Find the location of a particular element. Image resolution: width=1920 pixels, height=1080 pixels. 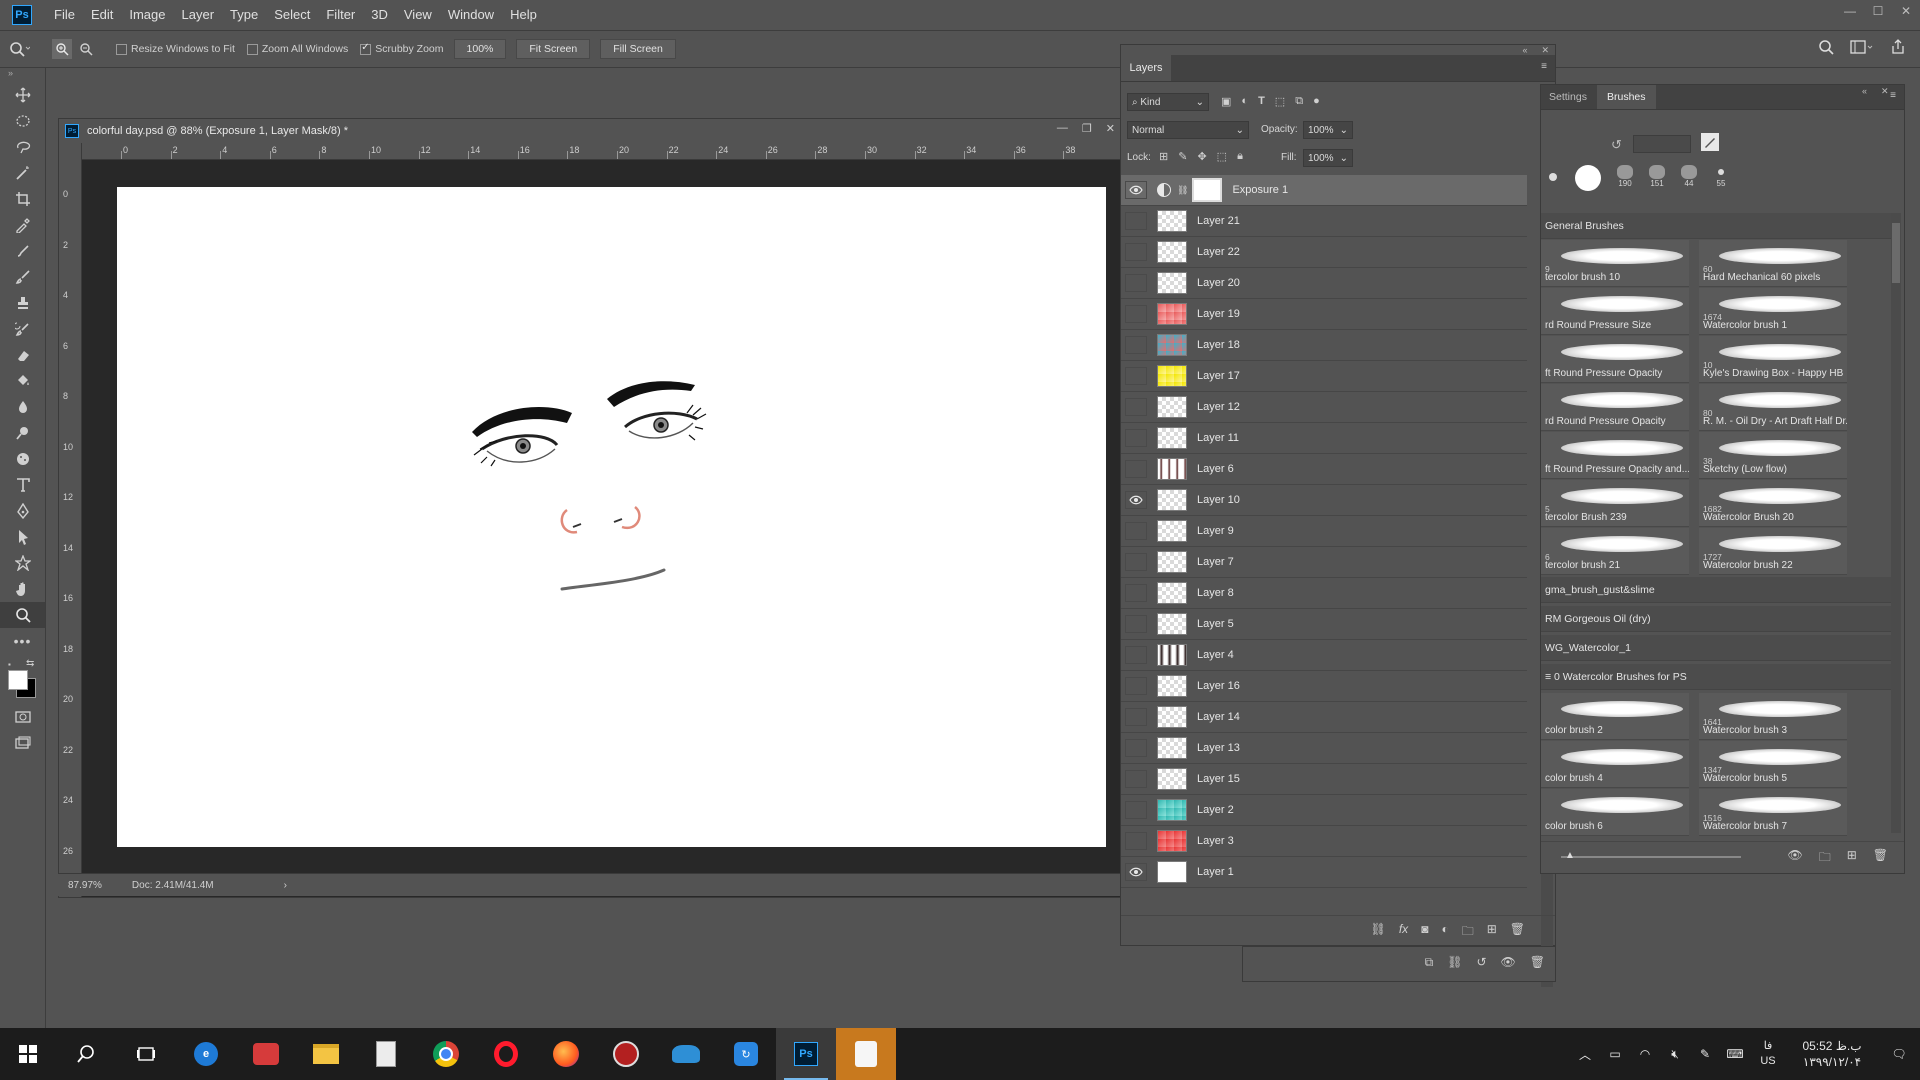

delete-state-icon: 🗑︎ is located at coordinates (1537, 962).